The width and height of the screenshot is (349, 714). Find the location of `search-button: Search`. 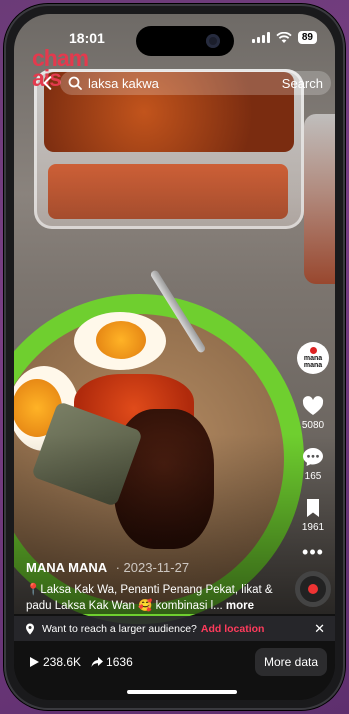

search-button: Search is located at coordinates (302, 83).